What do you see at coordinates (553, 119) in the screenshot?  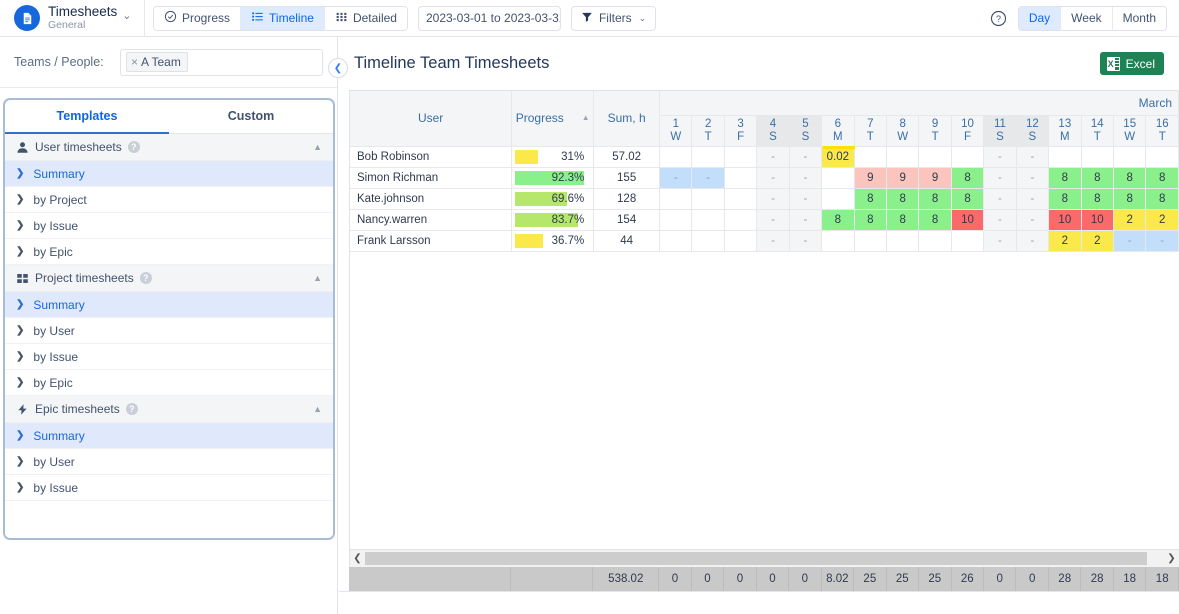 I see `col-header-progress: Progress ▲` at bounding box center [553, 119].